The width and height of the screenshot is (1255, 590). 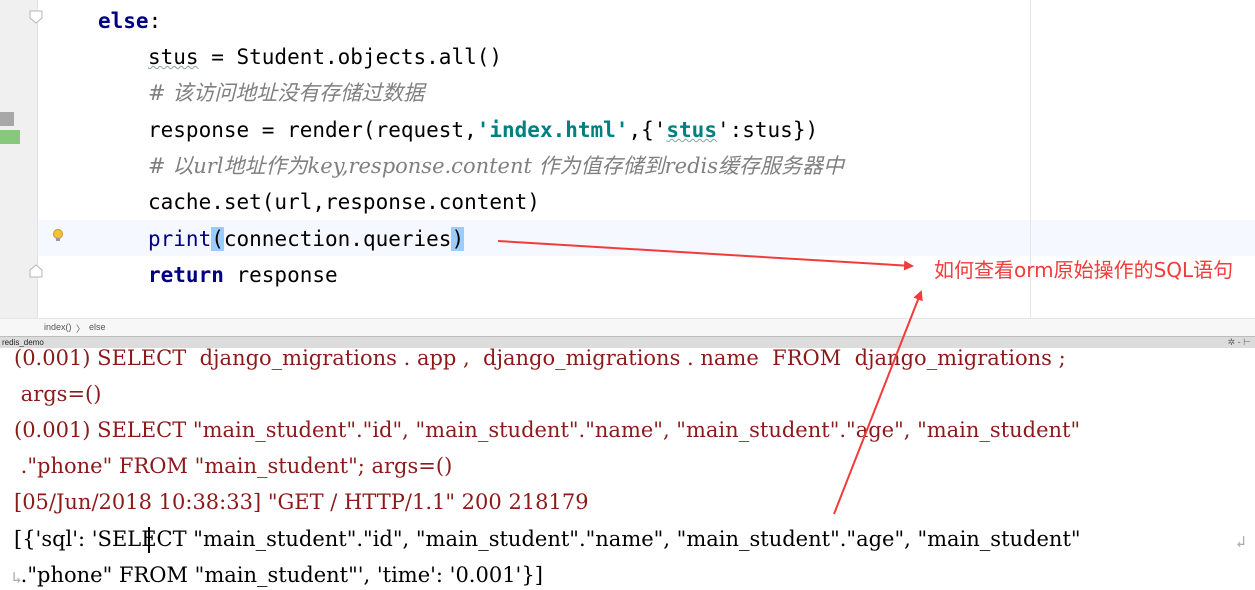 What do you see at coordinates (155, 21) in the screenshot?
I see `code-text: :` at bounding box center [155, 21].